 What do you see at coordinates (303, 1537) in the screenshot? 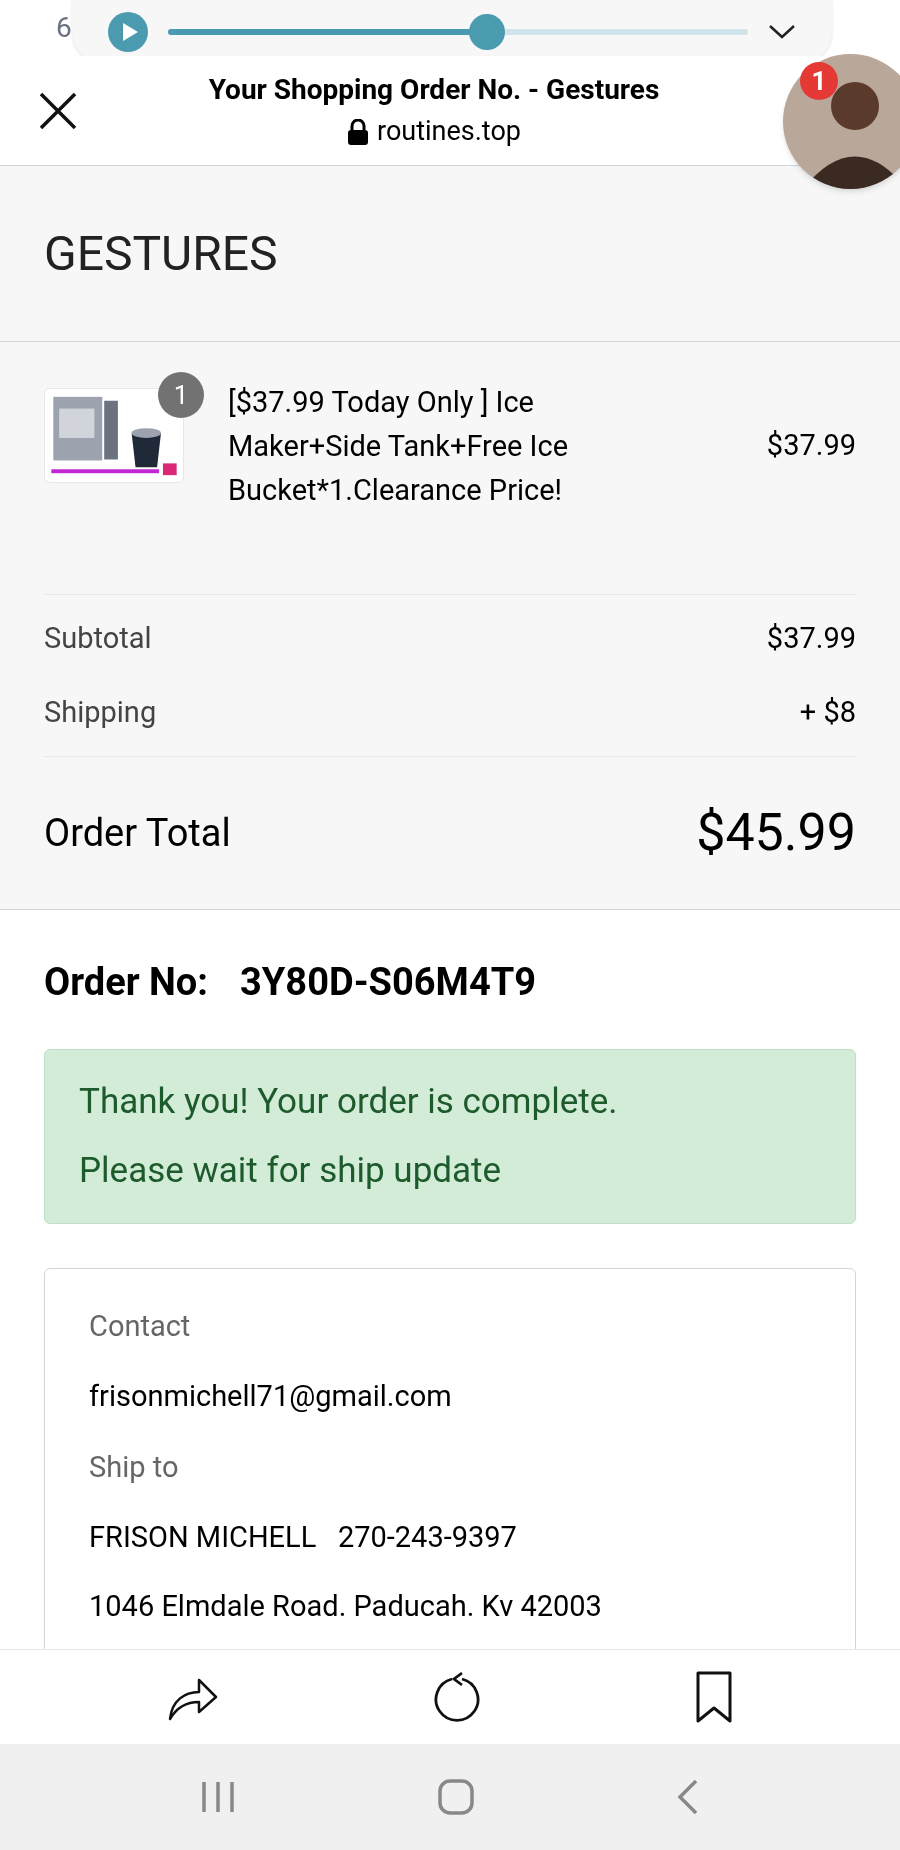
I see `detail-text: FRISON MICHELL 270-243-9397` at bounding box center [303, 1537].